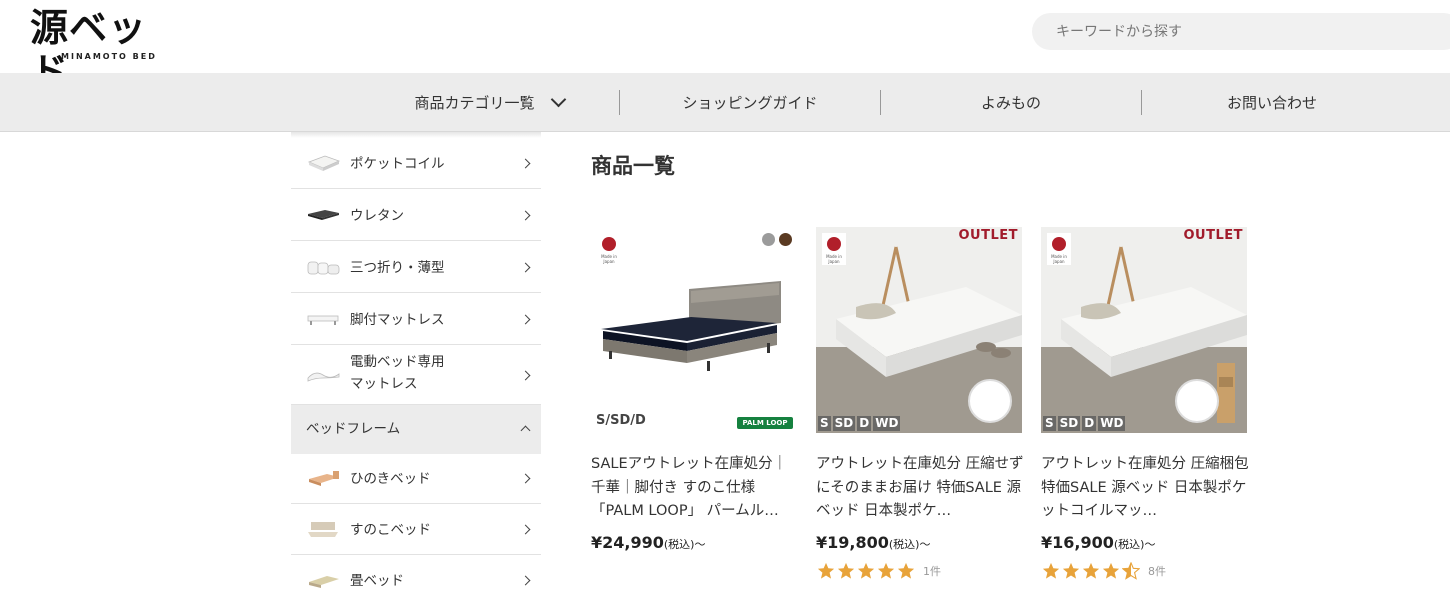 Image resolution: width=1450 pixels, height=589 pixels. I want to click on size-tag: SD, so click(844, 423).